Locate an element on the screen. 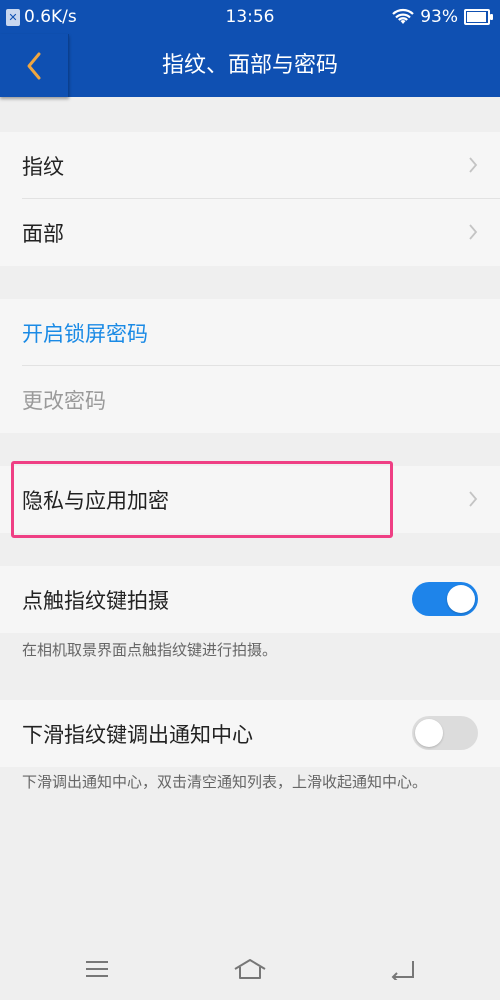  tap-capture-item: 点触指纹键拍摄 is located at coordinates (250, 599).